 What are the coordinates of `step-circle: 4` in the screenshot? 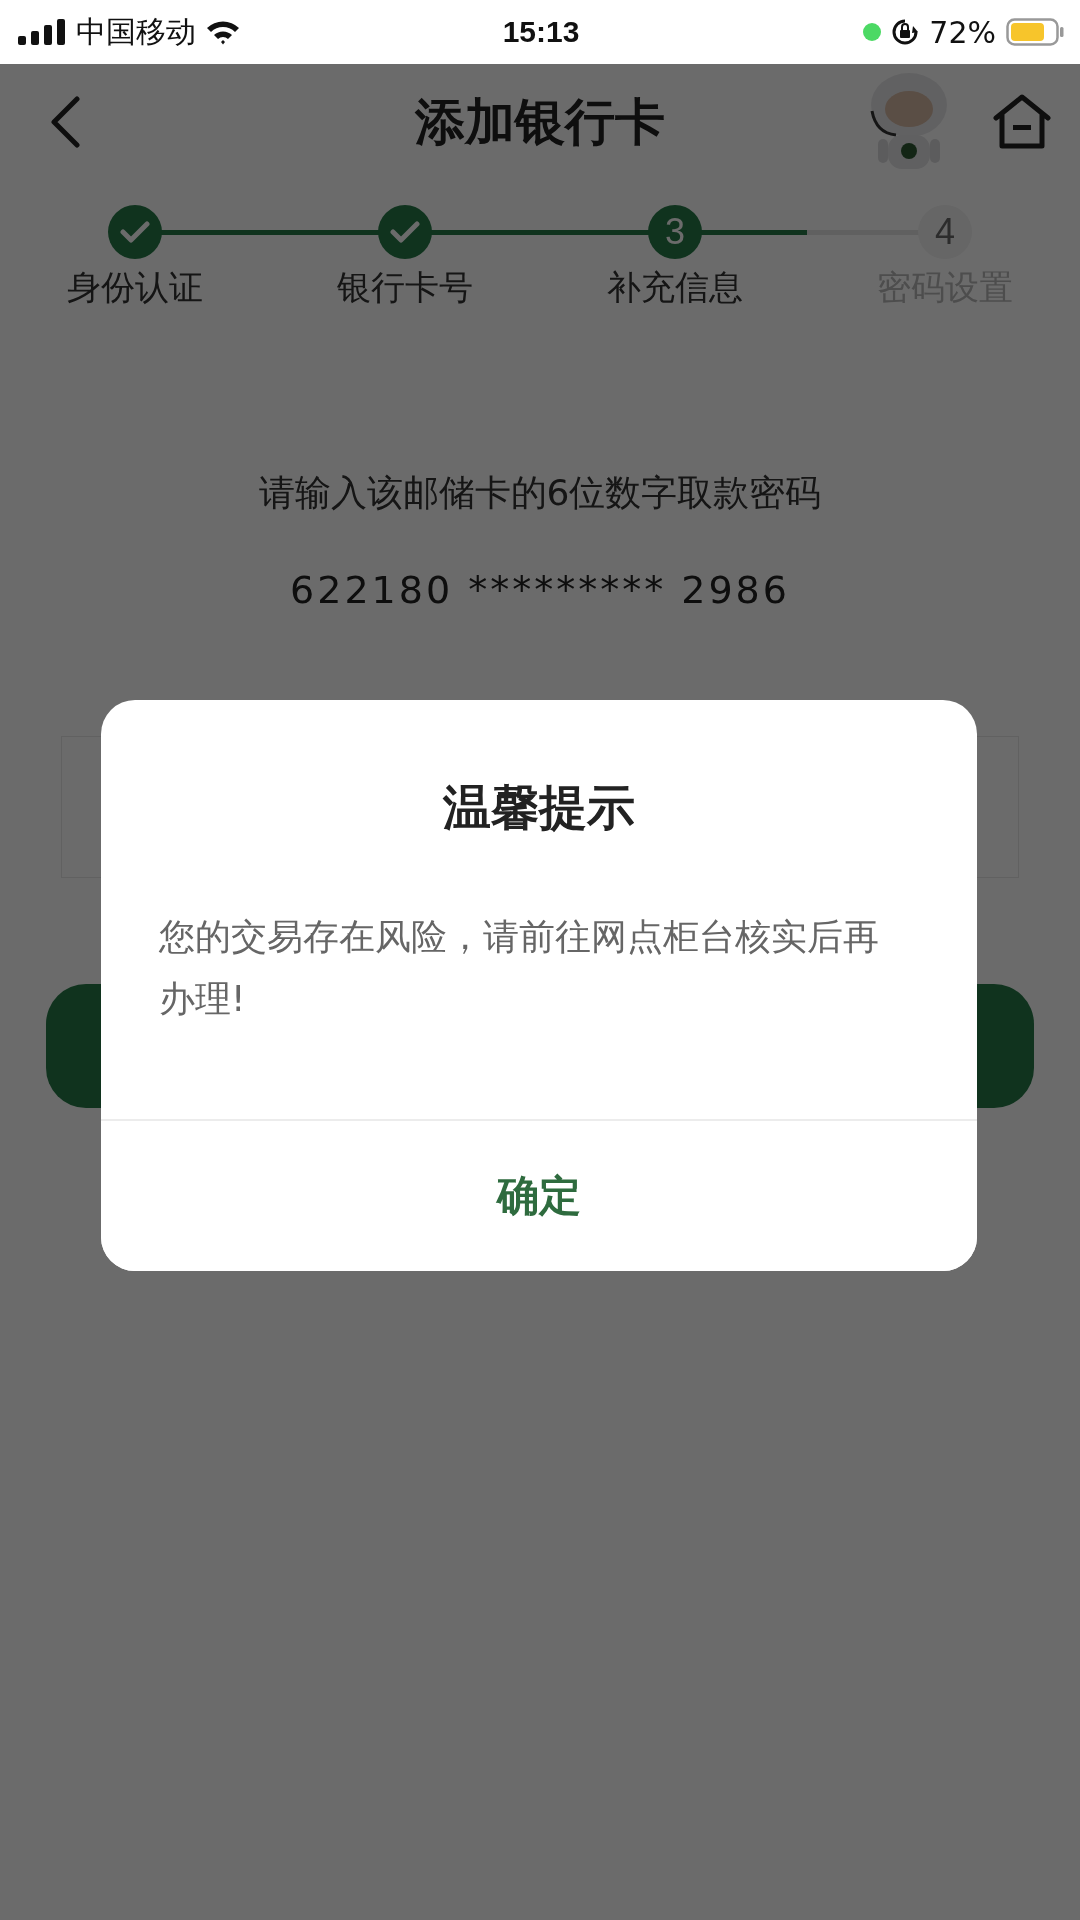 It's located at (945, 232).